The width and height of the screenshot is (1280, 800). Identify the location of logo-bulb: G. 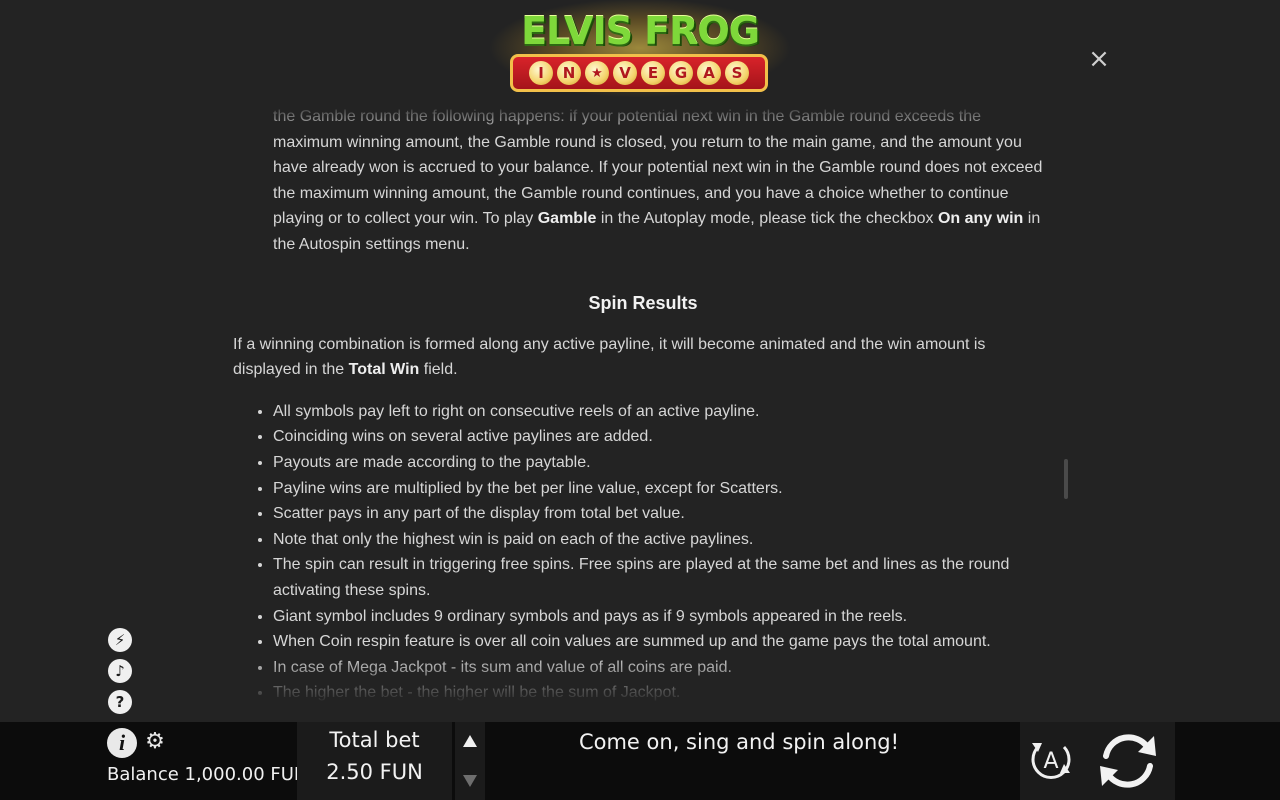
(681, 73).